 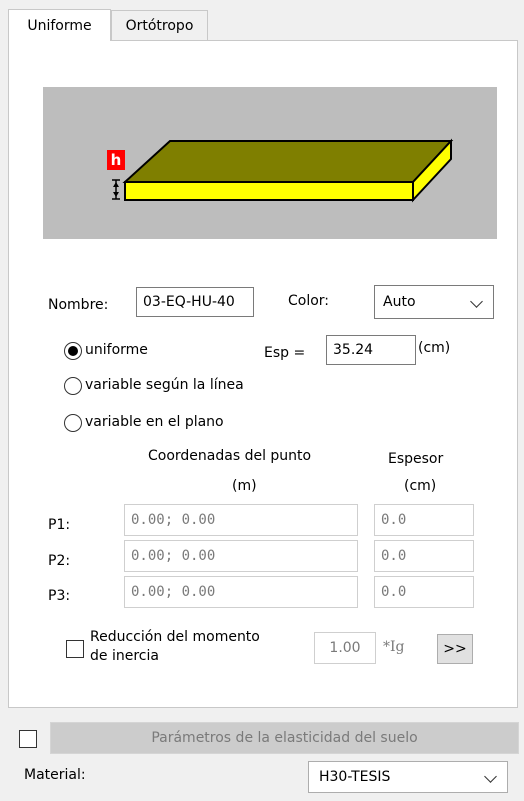 What do you see at coordinates (285, 353) in the screenshot?
I see `esp-label: Esp =` at bounding box center [285, 353].